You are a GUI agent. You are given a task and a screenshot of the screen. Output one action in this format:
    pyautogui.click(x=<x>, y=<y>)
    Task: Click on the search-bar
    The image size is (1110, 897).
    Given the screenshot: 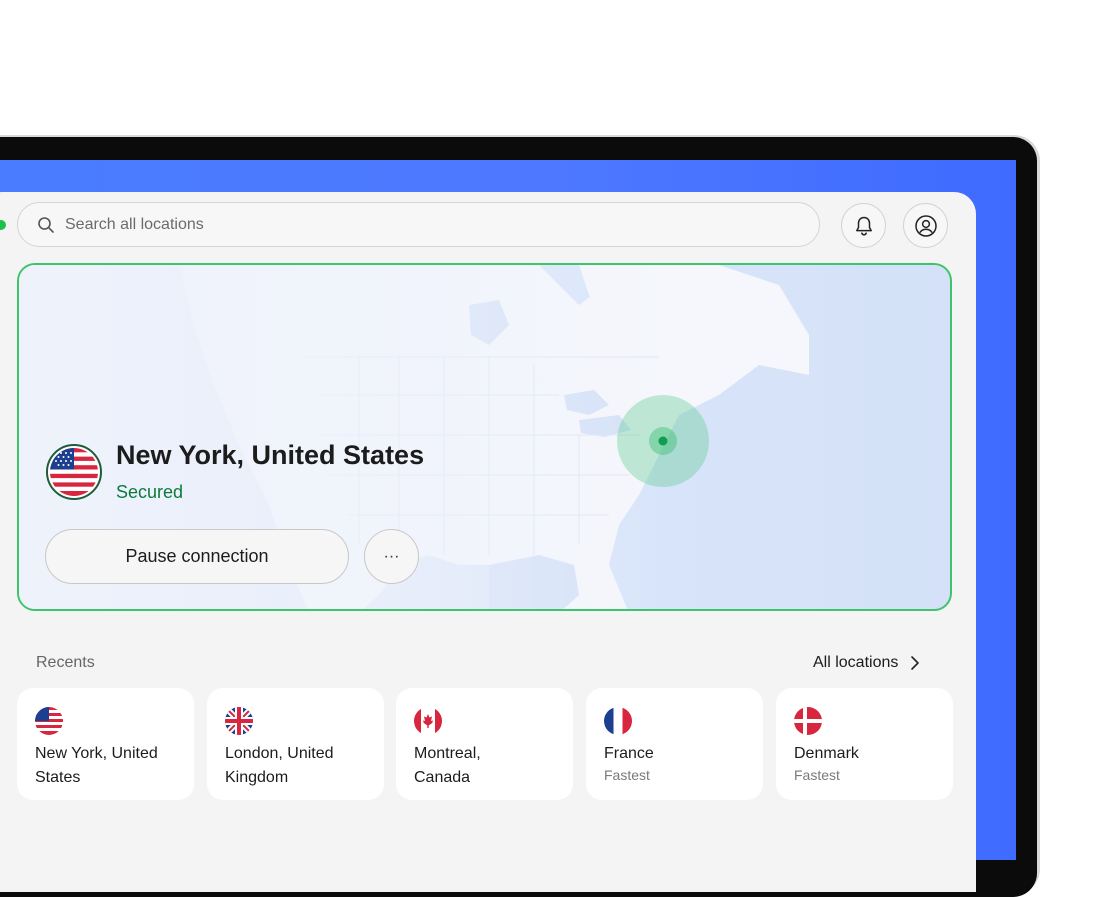 What is the action you would take?
    pyautogui.click(x=418, y=224)
    